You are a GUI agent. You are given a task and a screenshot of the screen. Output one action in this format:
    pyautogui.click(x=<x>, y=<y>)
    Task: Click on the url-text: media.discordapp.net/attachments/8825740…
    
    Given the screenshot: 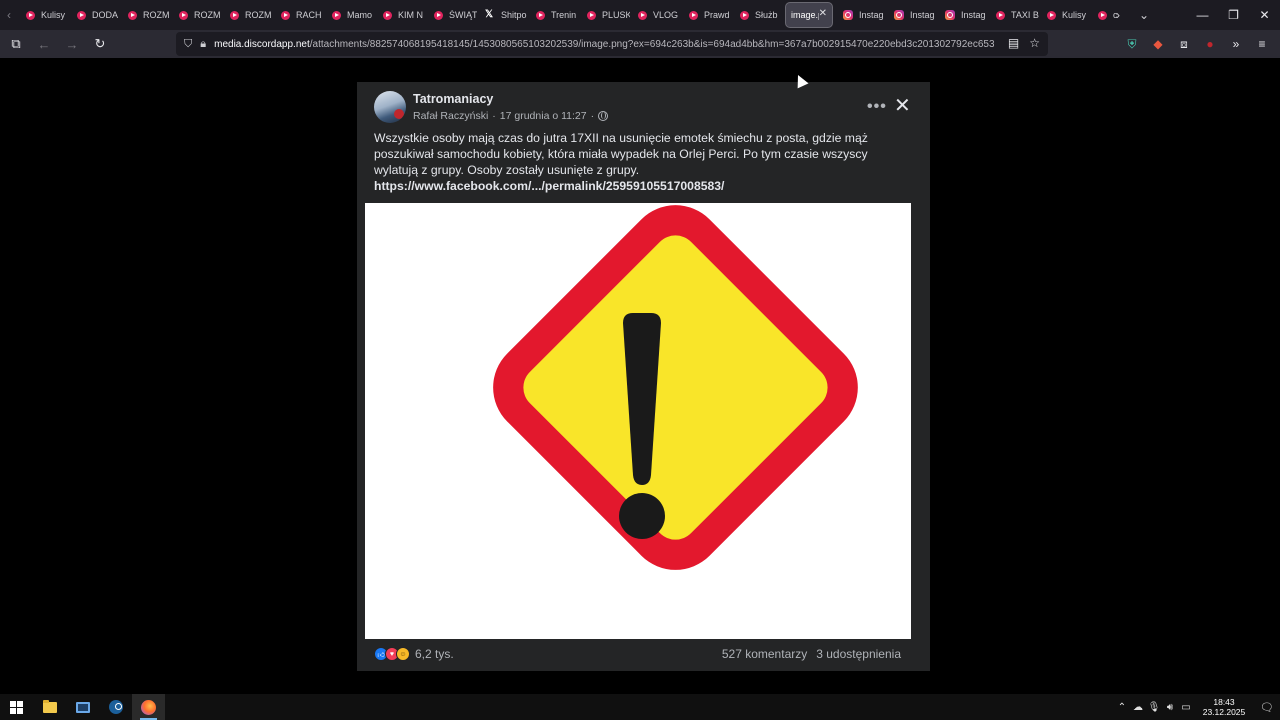 What is the action you would take?
    pyautogui.click(x=604, y=44)
    